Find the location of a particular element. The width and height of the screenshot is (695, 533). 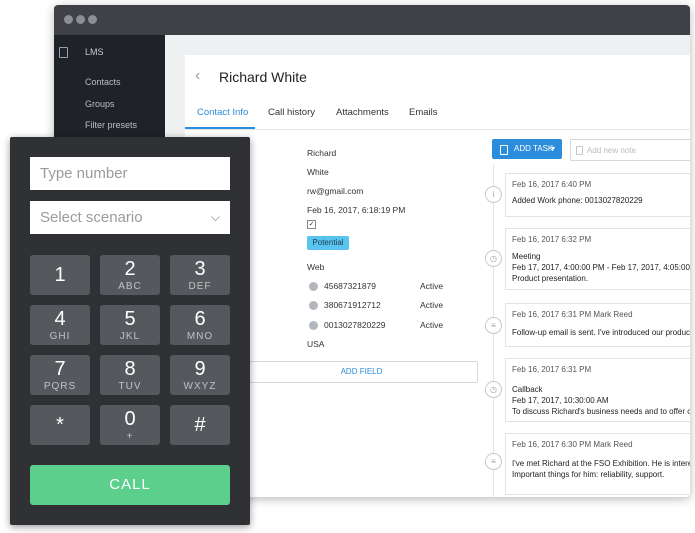

phone-number: 380671912712 is located at coordinates (352, 305).